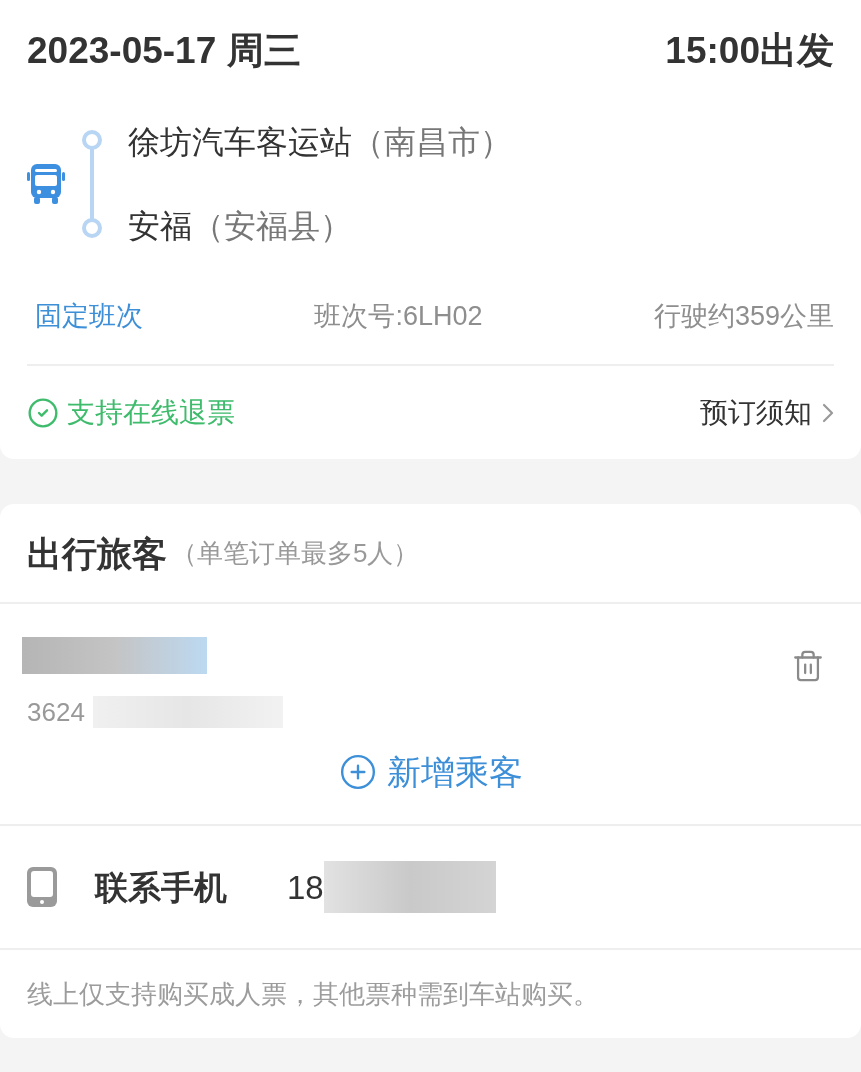 Image resolution: width=861 pixels, height=1072 pixels. What do you see at coordinates (772, 412) in the screenshot?
I see `booking-notice-link: 预订须知` at bounding box center [772, 412].